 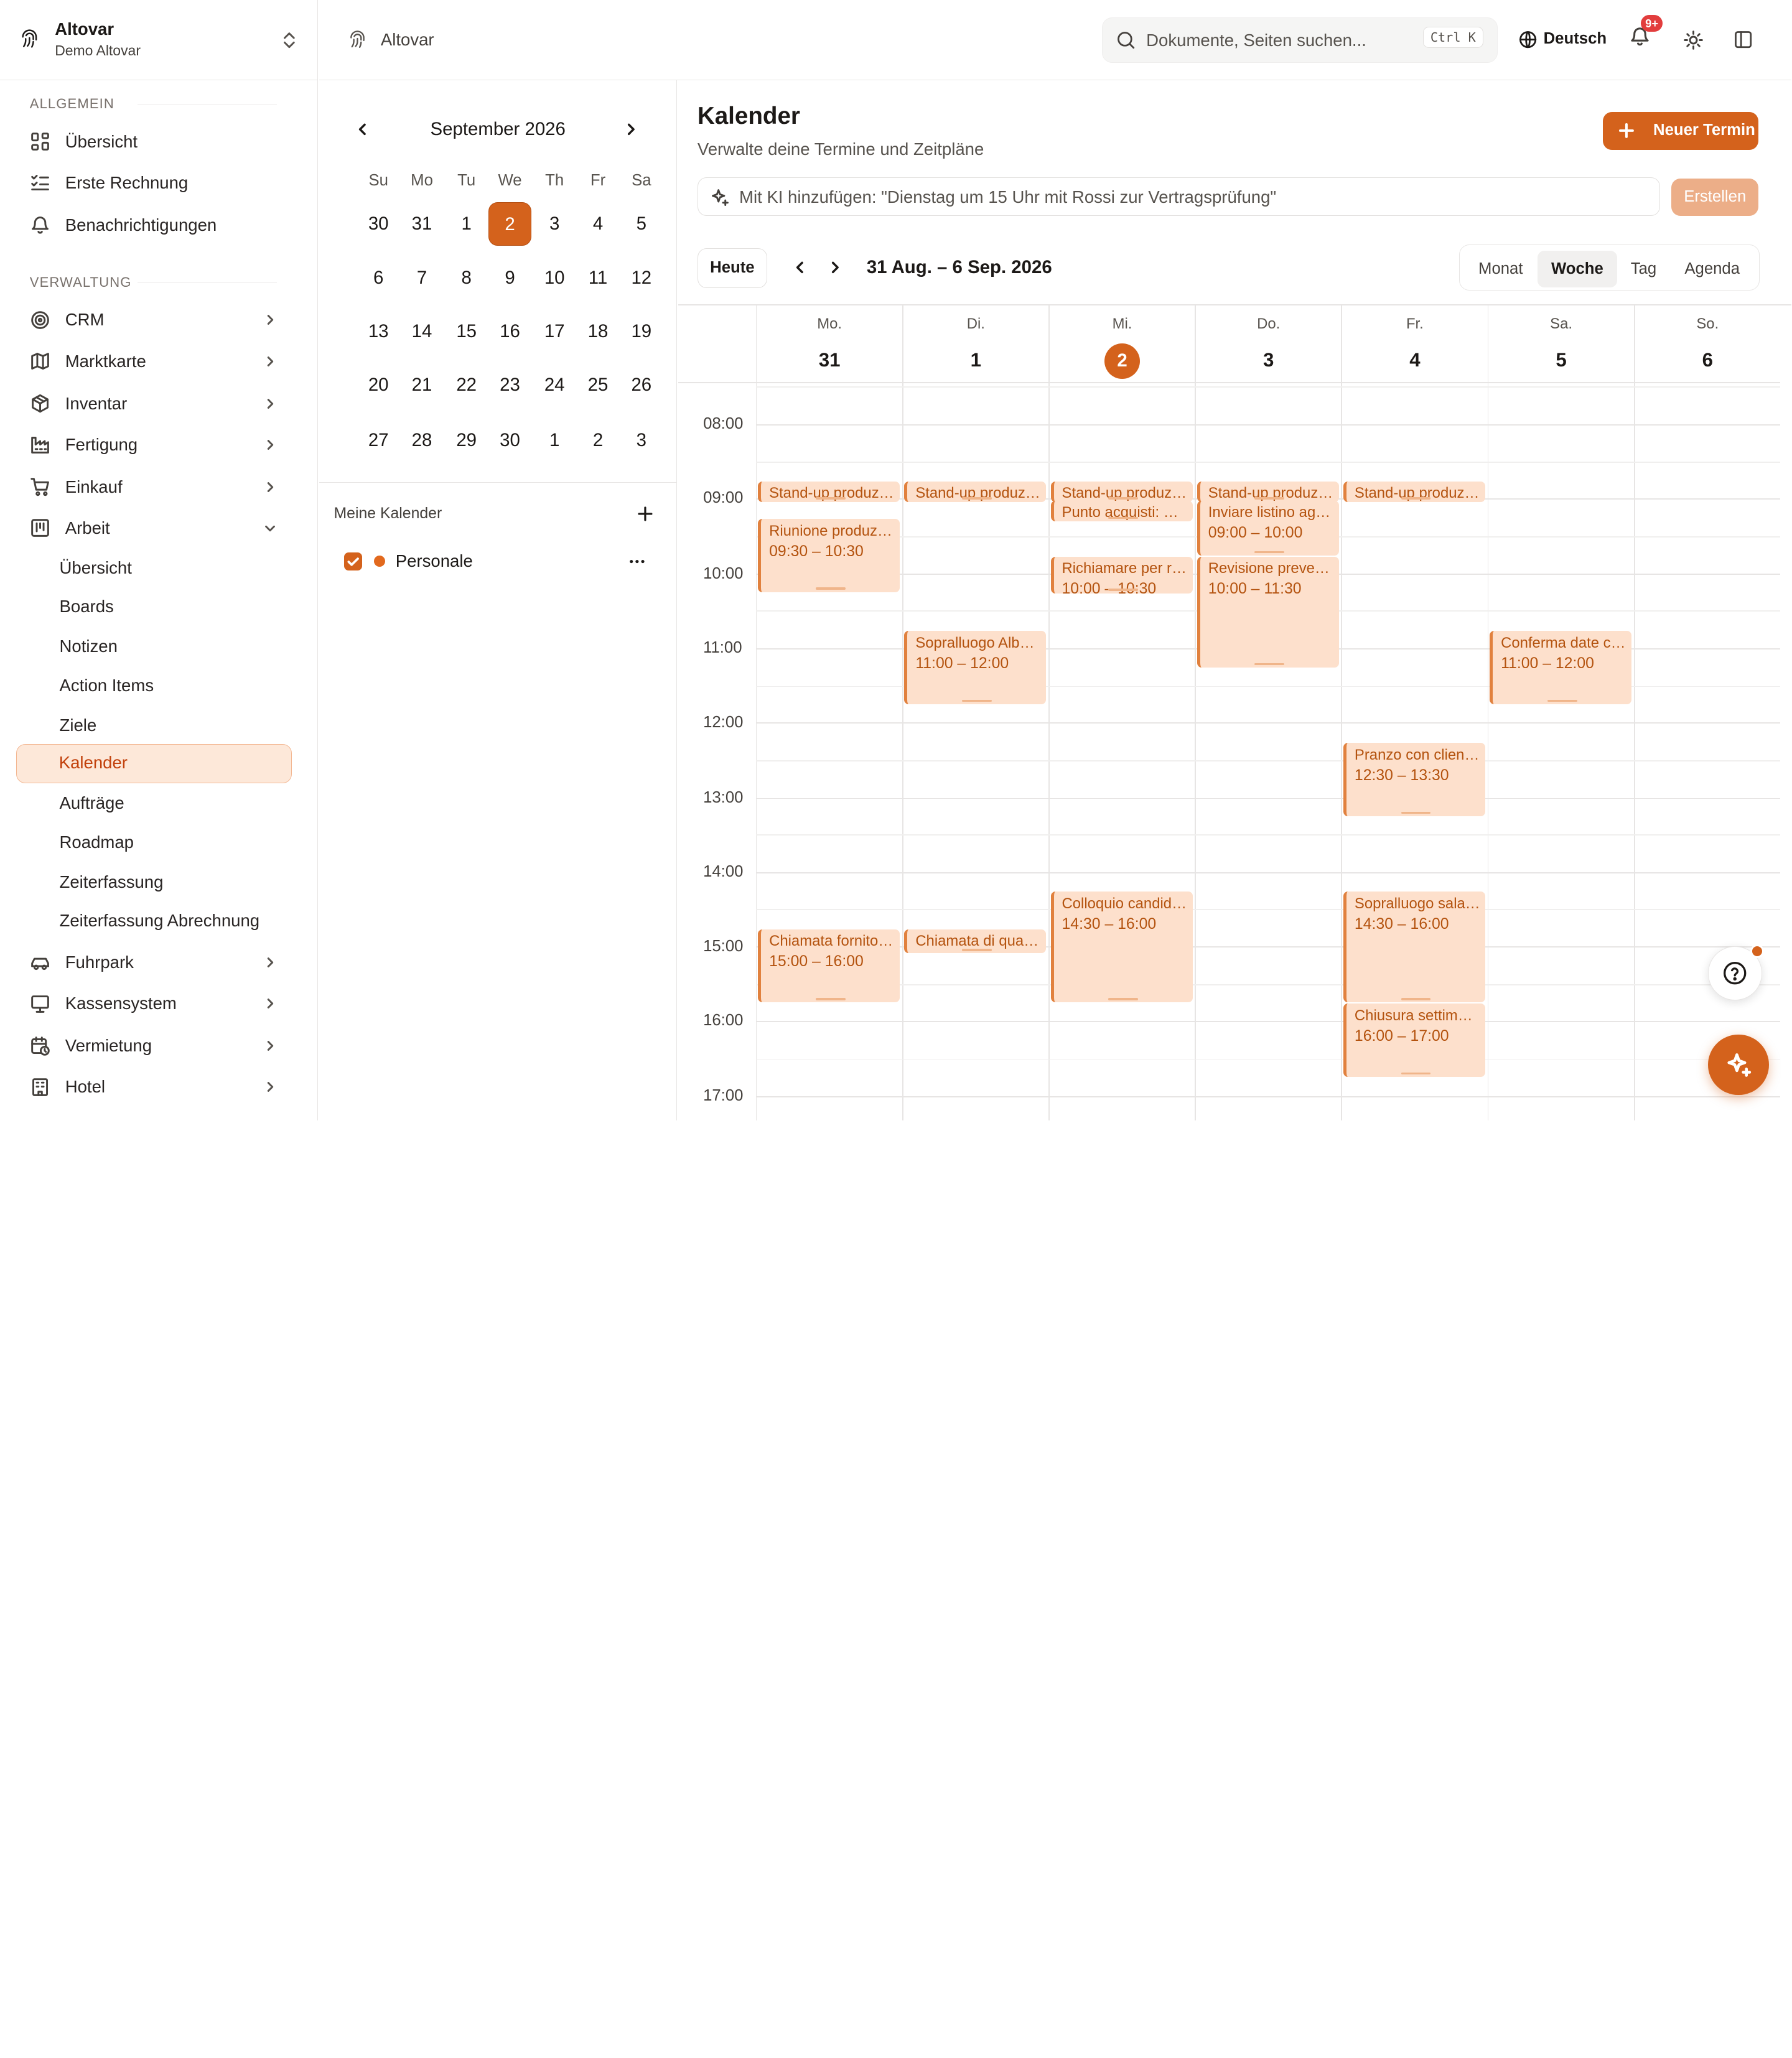 I want to click on calendar-event: Revisione prevent… 10:00 – 11:30, so click(x=1268, y=612).